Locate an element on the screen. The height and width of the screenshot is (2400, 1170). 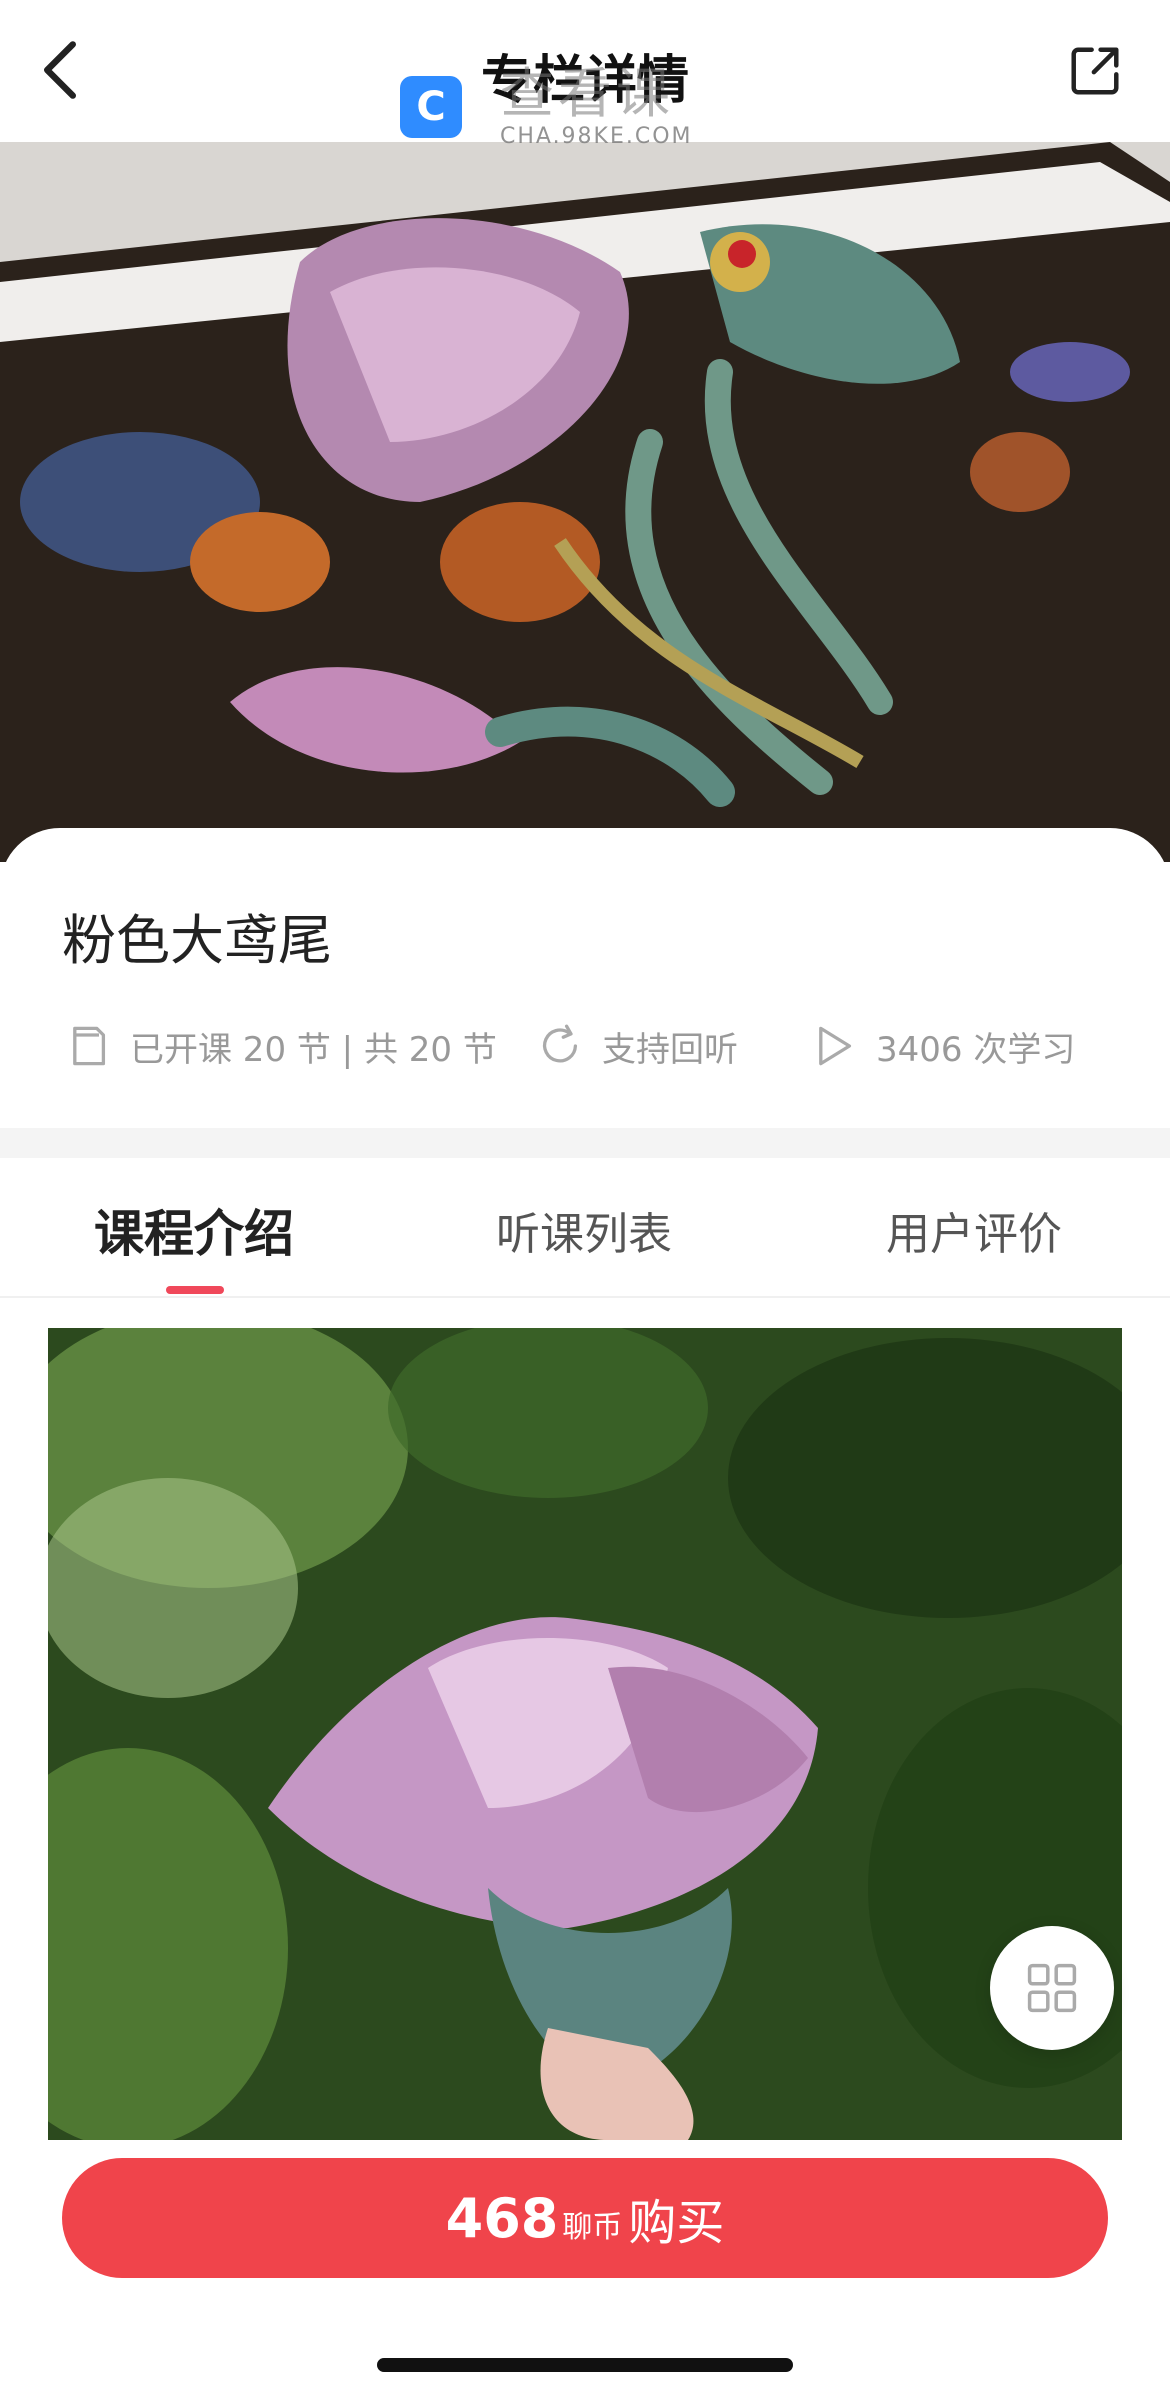
lesson-count-text: 已开课 20 节 | 共 20 节 is located at coordinates (313, 1049).